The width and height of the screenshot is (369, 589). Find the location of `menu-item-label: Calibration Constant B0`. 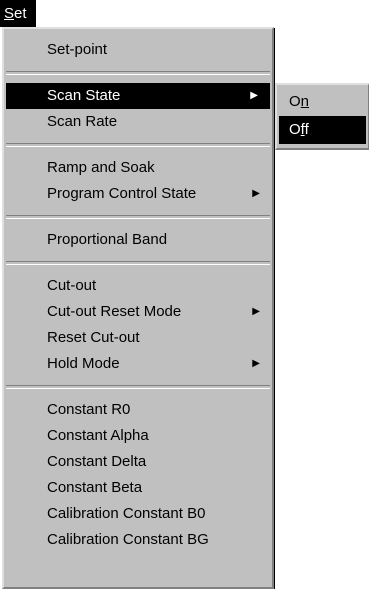

menu-item-label: Calibration Constant B0 is located at coordinates (126, 513).